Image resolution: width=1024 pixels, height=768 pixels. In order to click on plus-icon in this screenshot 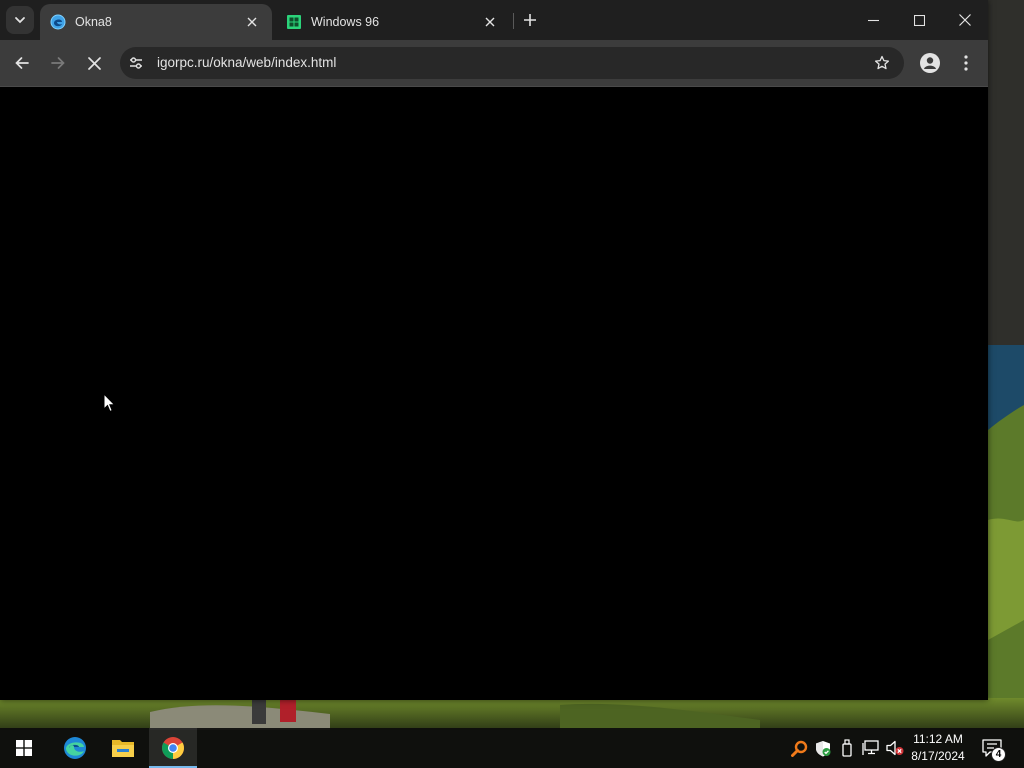, I will do `click(530, 20)`.